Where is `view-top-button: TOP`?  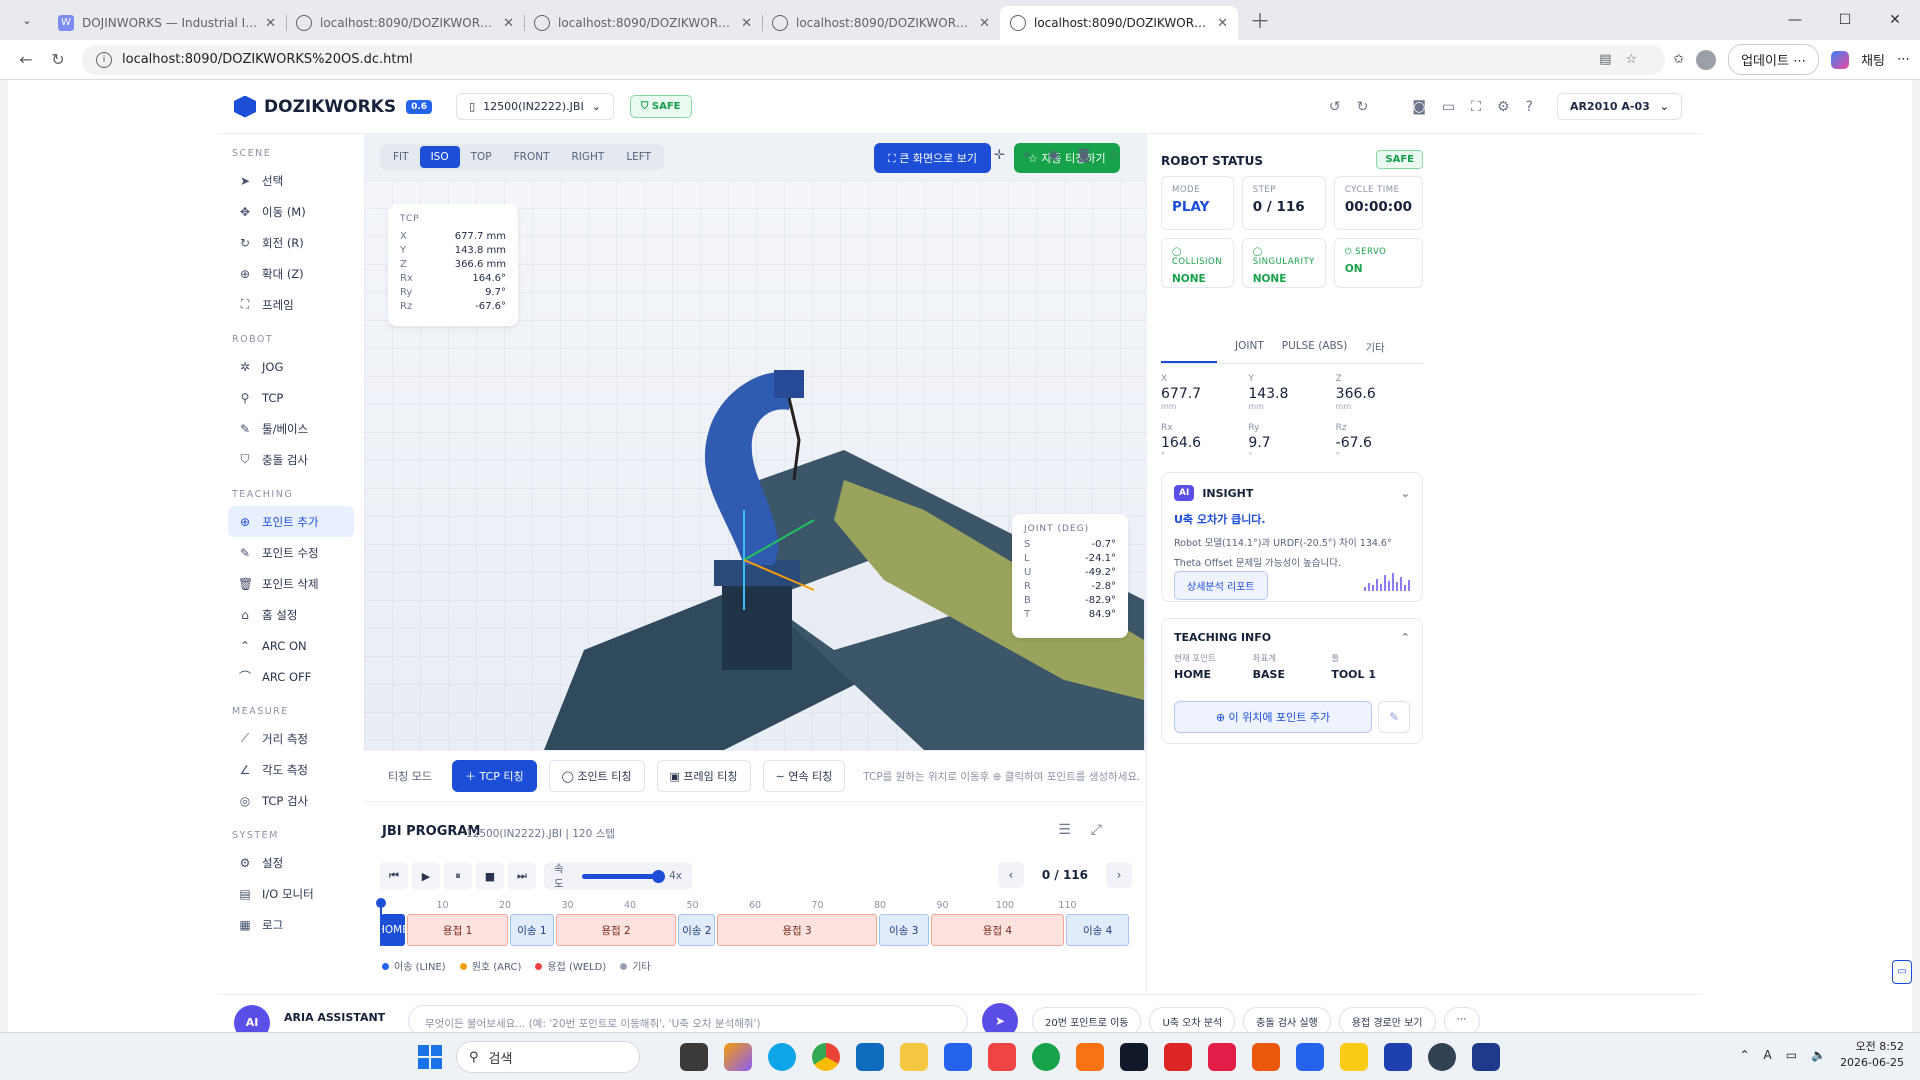
view-top-button: TOP is located at coordinates (481, 157).